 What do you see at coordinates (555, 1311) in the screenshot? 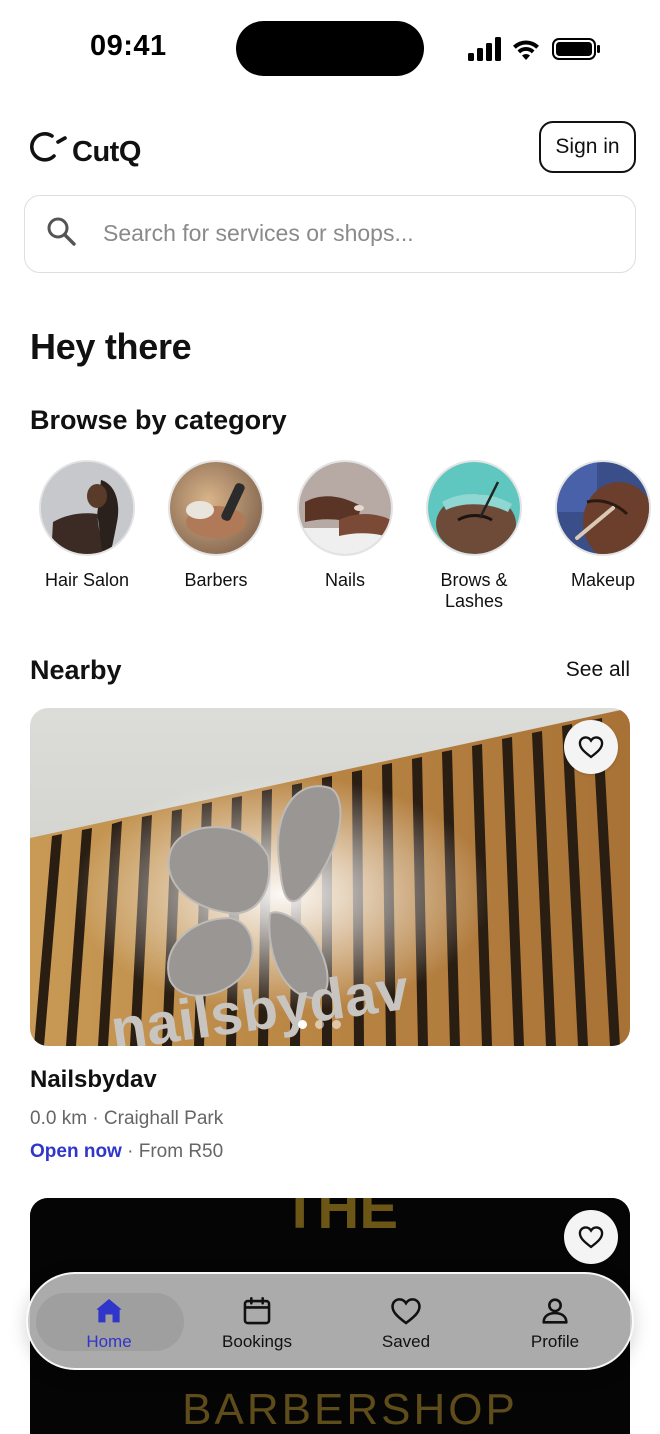
I see `person-icon` at bounding box center [555, 1311].